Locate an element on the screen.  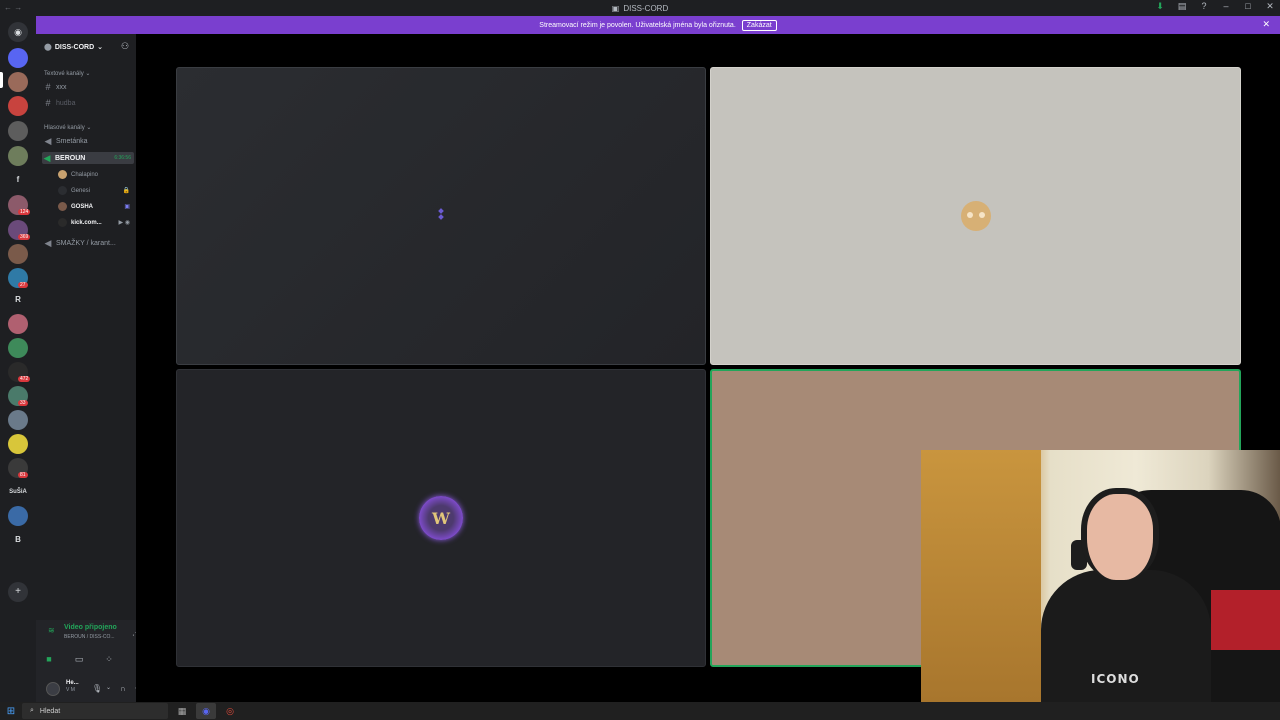
os-taskbar: ⊞ ⌕ Hledat ▦ ◉ ◎ is located at coordinates (640, 711).